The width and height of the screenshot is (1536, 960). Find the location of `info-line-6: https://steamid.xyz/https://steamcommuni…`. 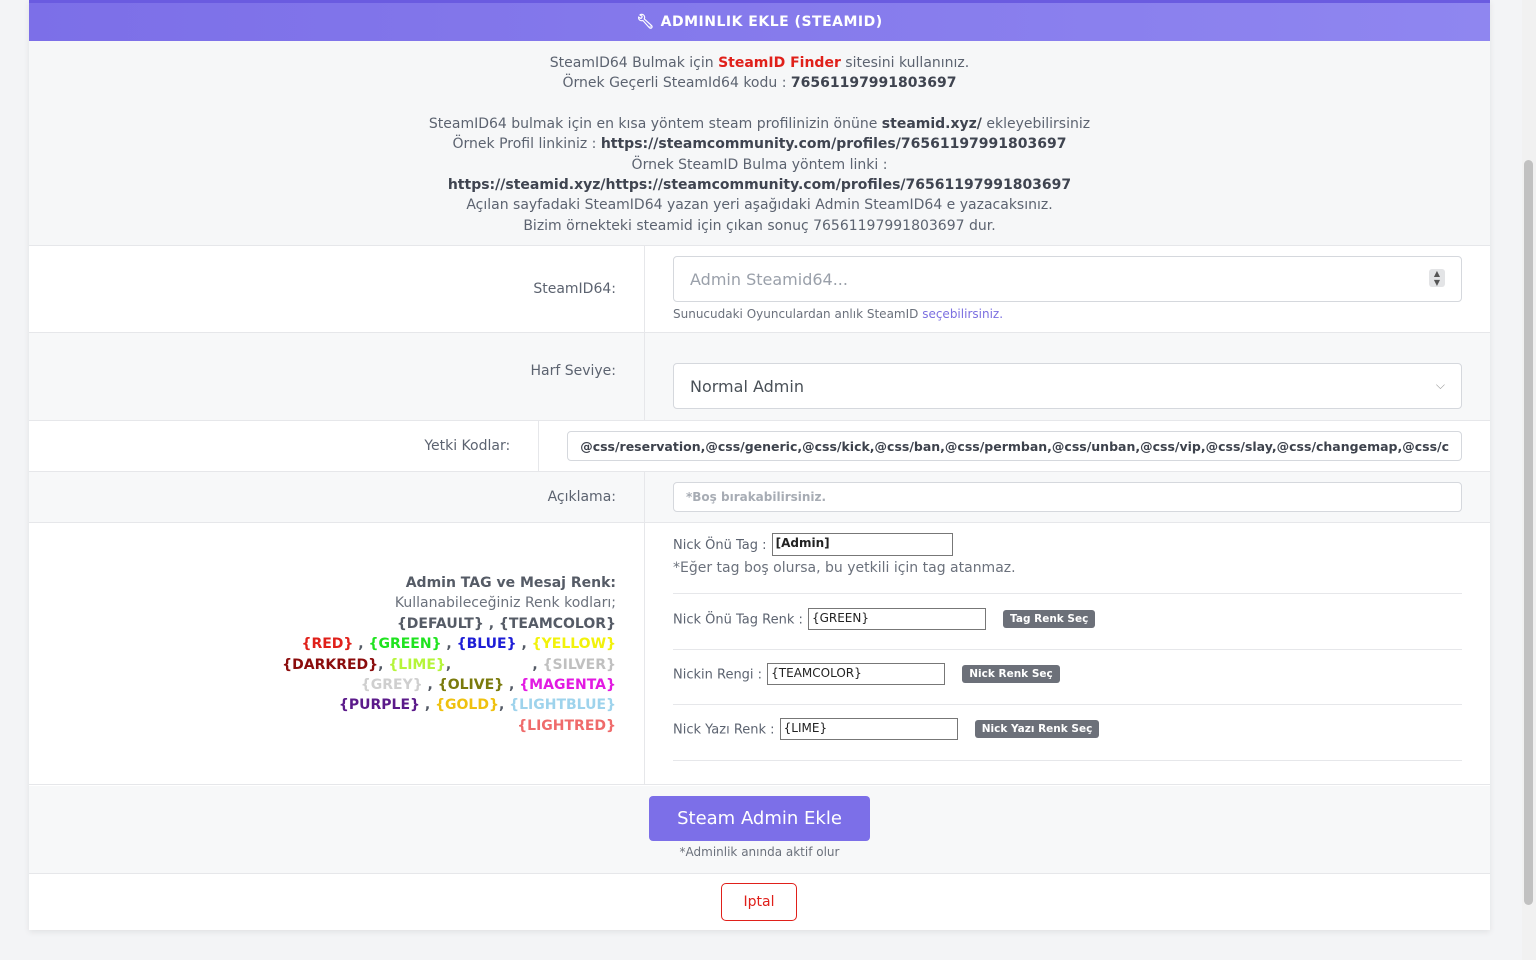

info-line-6: https://steamid.xyz/https://steamcommuni… is located at coordinates (759, 185).